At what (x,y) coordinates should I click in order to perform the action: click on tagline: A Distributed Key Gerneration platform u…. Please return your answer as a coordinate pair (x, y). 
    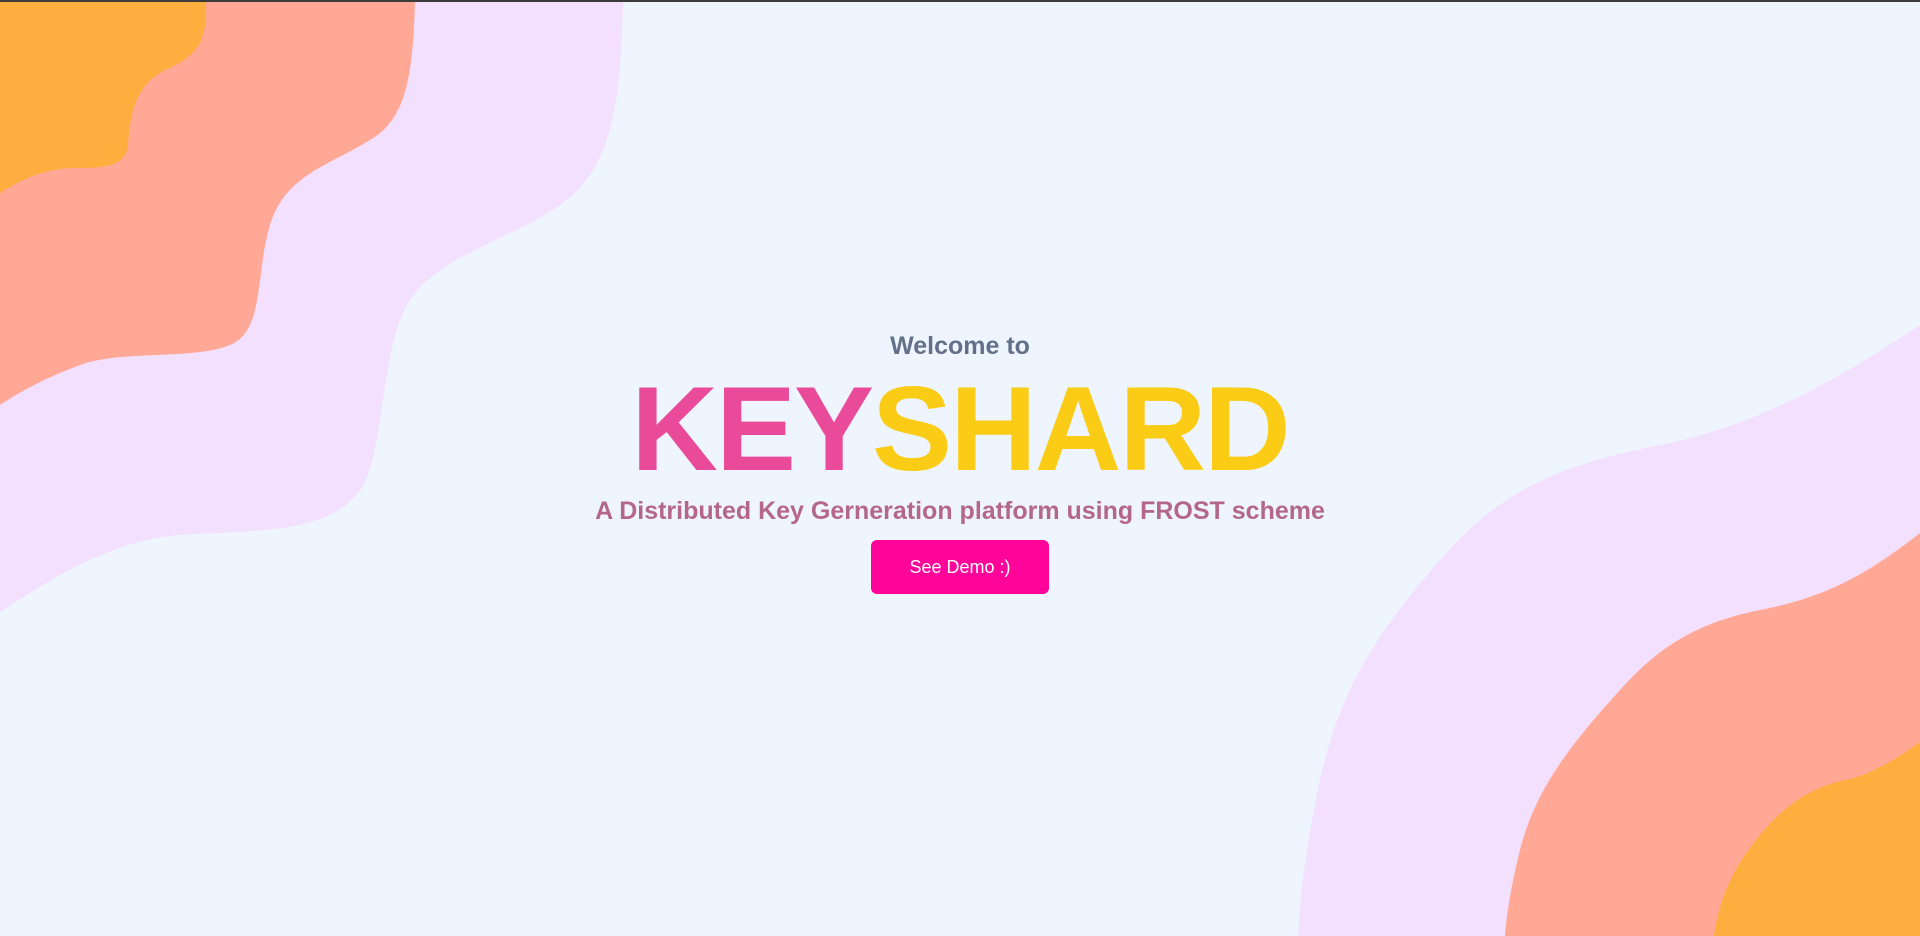
    Looking at the image, I should click on (960, 511).